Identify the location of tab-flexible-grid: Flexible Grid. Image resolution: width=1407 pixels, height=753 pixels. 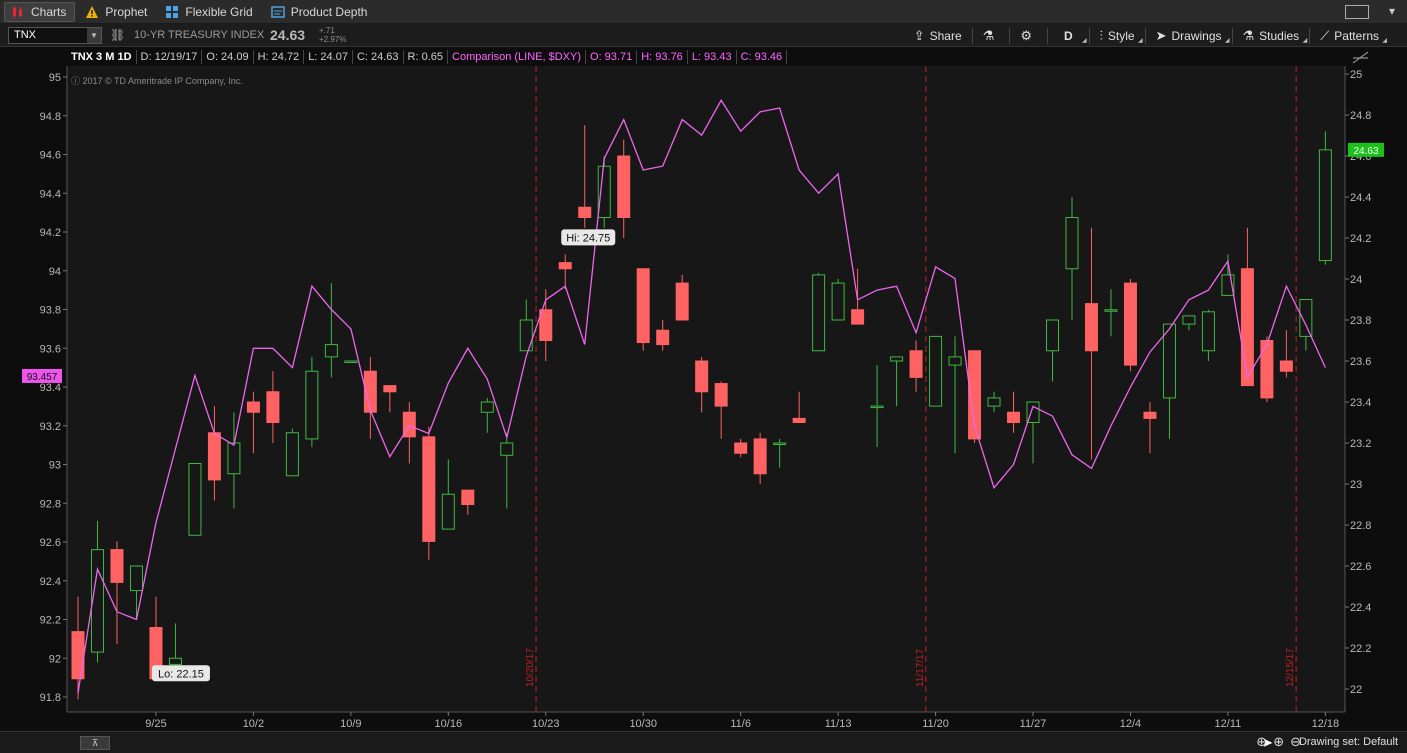
(209, 12).